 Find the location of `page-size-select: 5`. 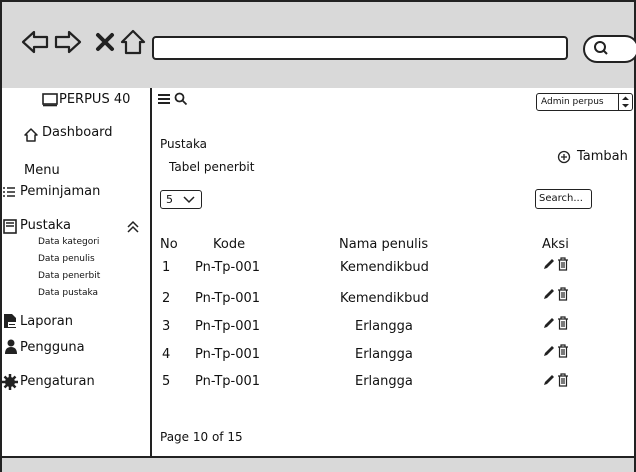

page-size-select: 5 is located at coordinates (181, 199).